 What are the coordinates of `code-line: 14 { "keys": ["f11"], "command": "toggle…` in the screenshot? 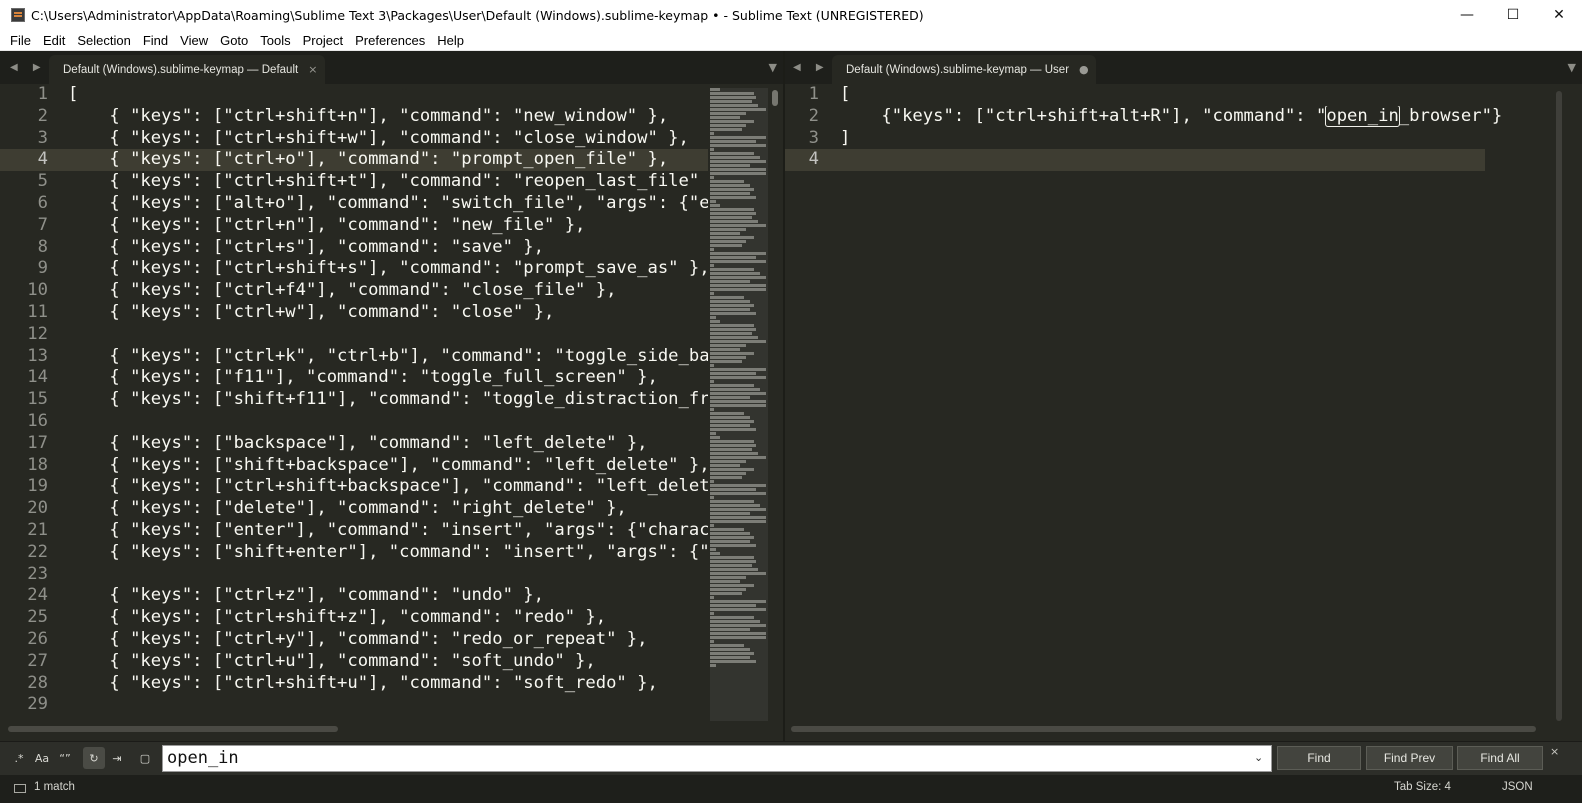 It's located at (354, 378).